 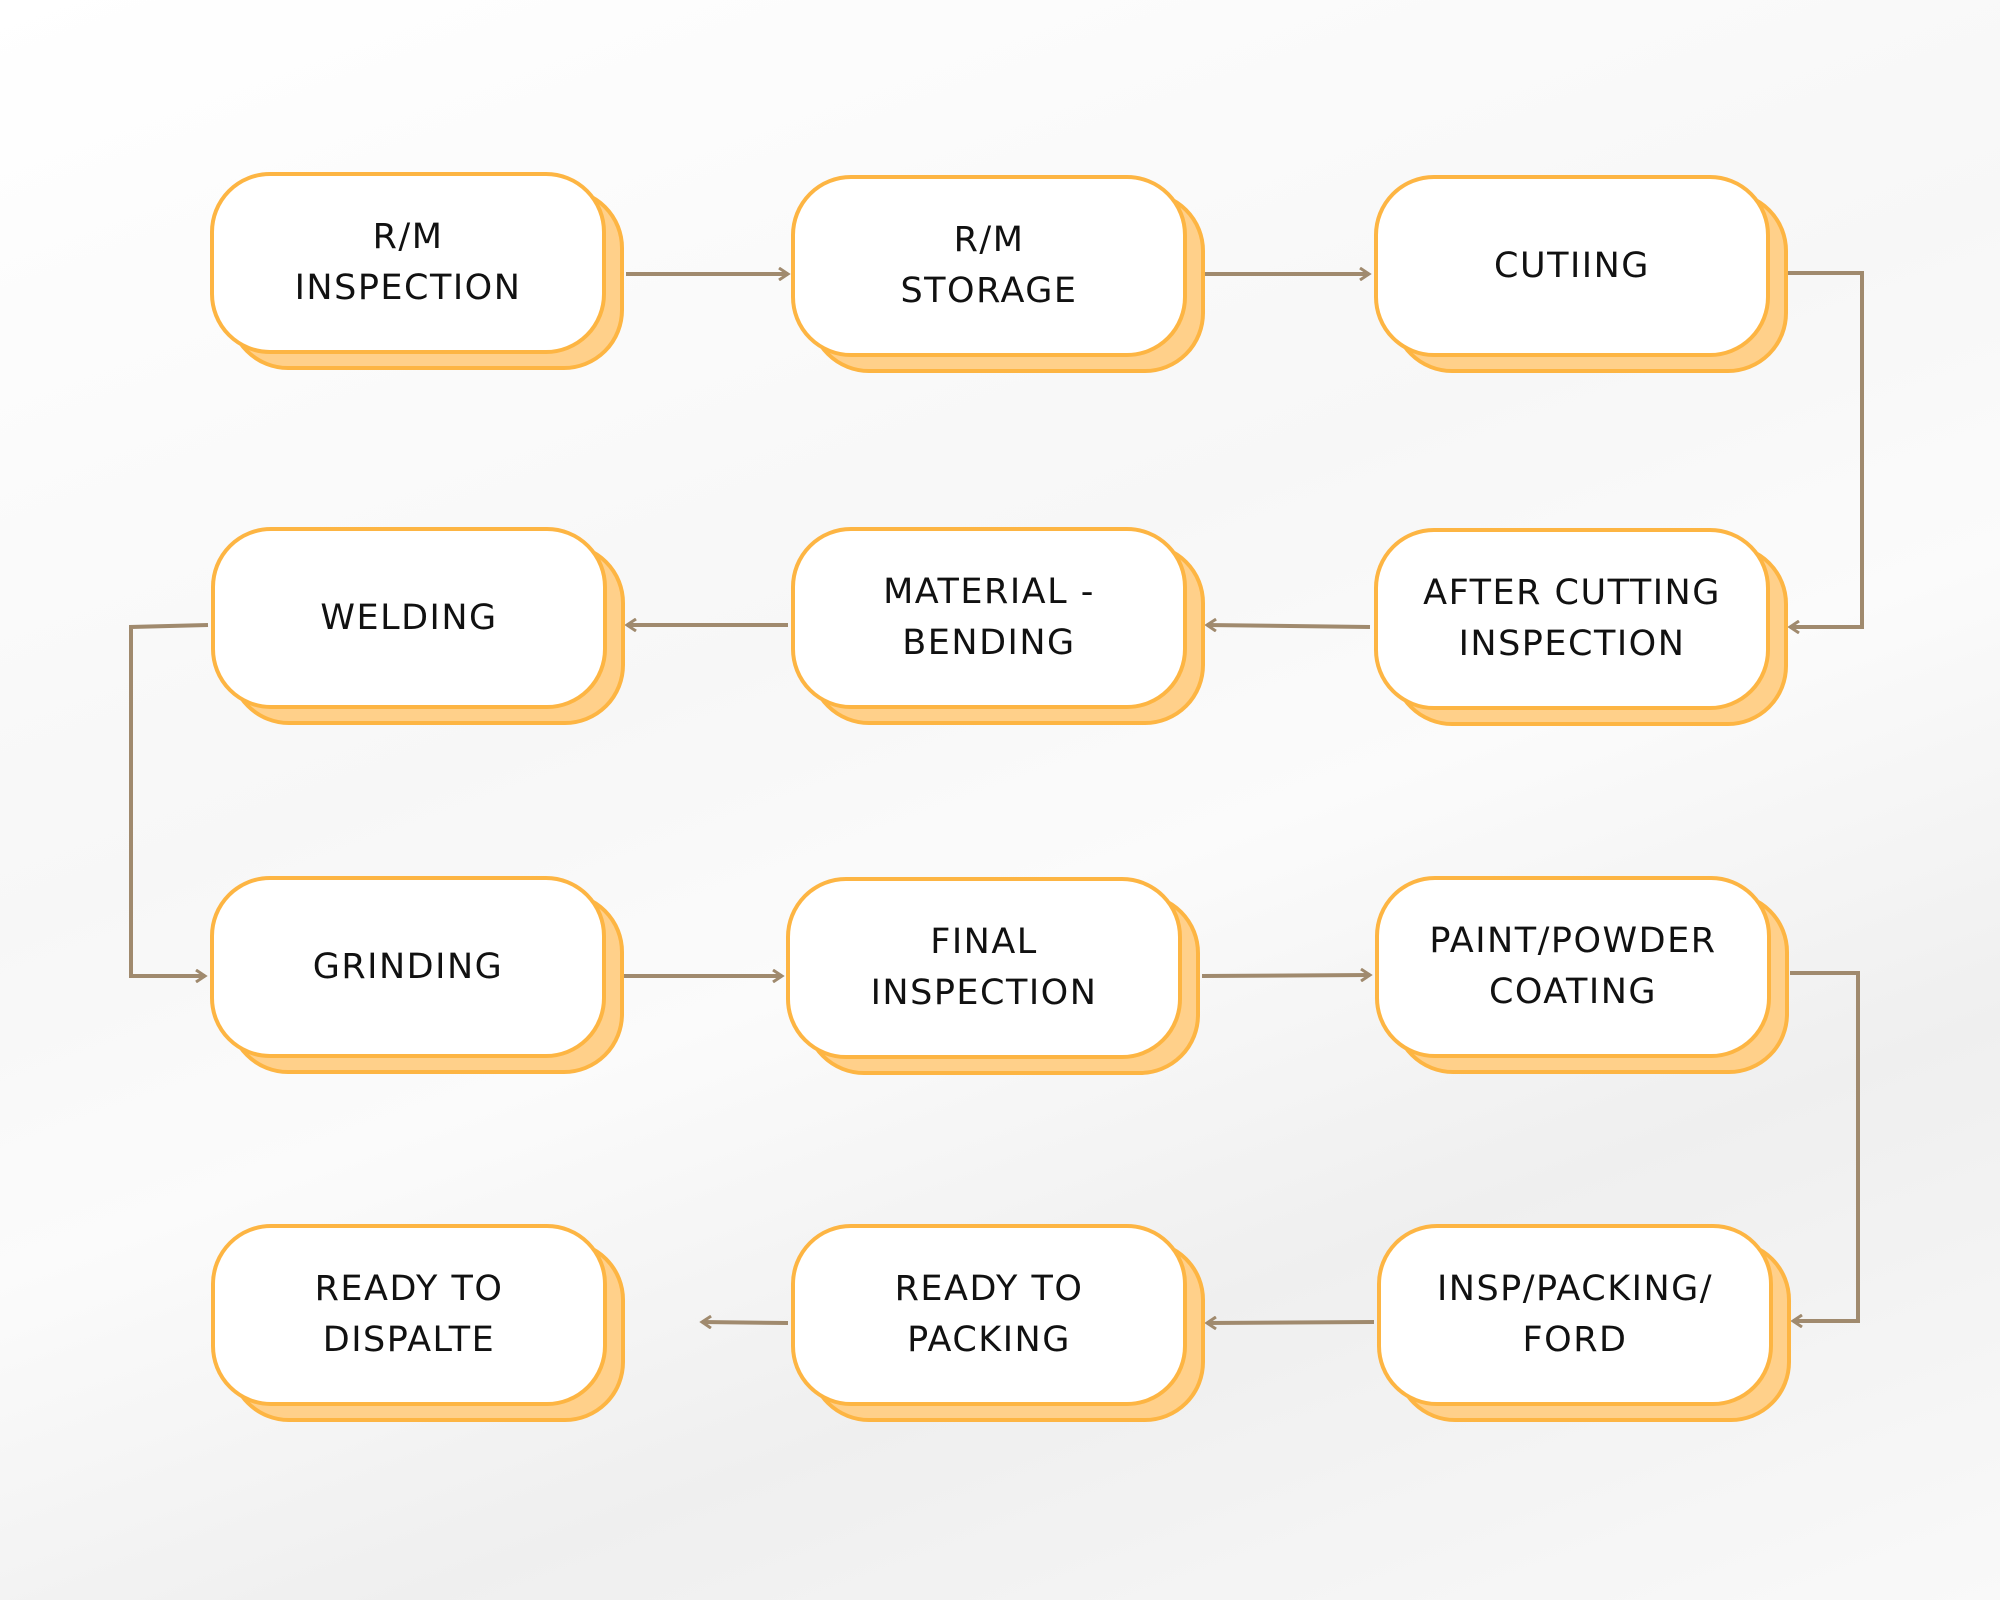 I want to click on step-ready-to-dispatch: READY TO DISPALTE, so click(x=418, y=1323).